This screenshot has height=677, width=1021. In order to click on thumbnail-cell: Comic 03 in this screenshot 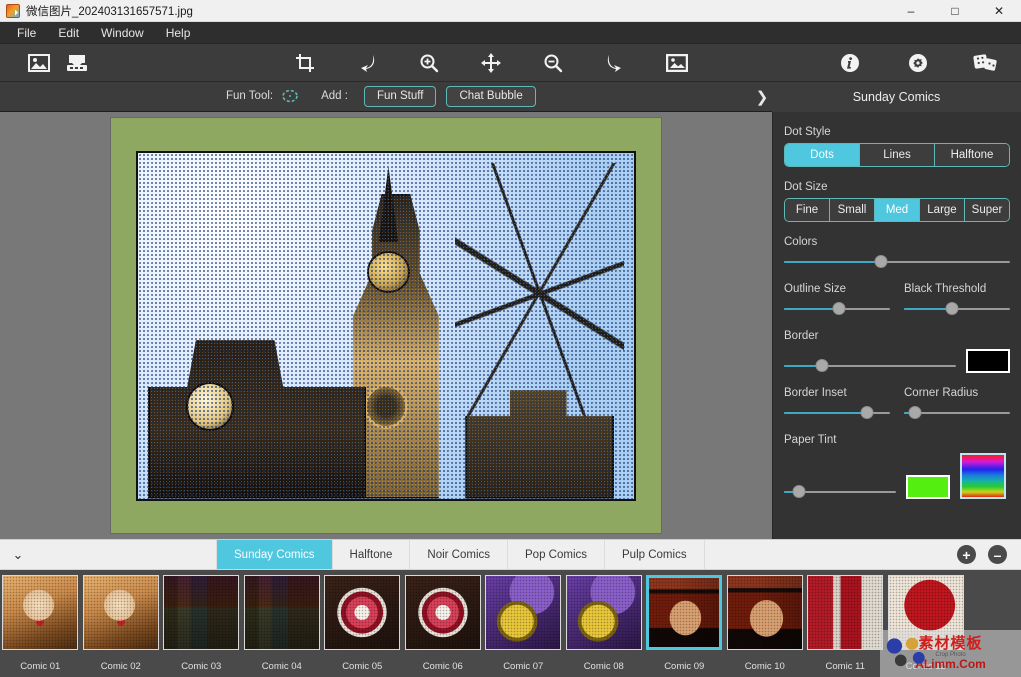, I will do `click(201, 623)`.